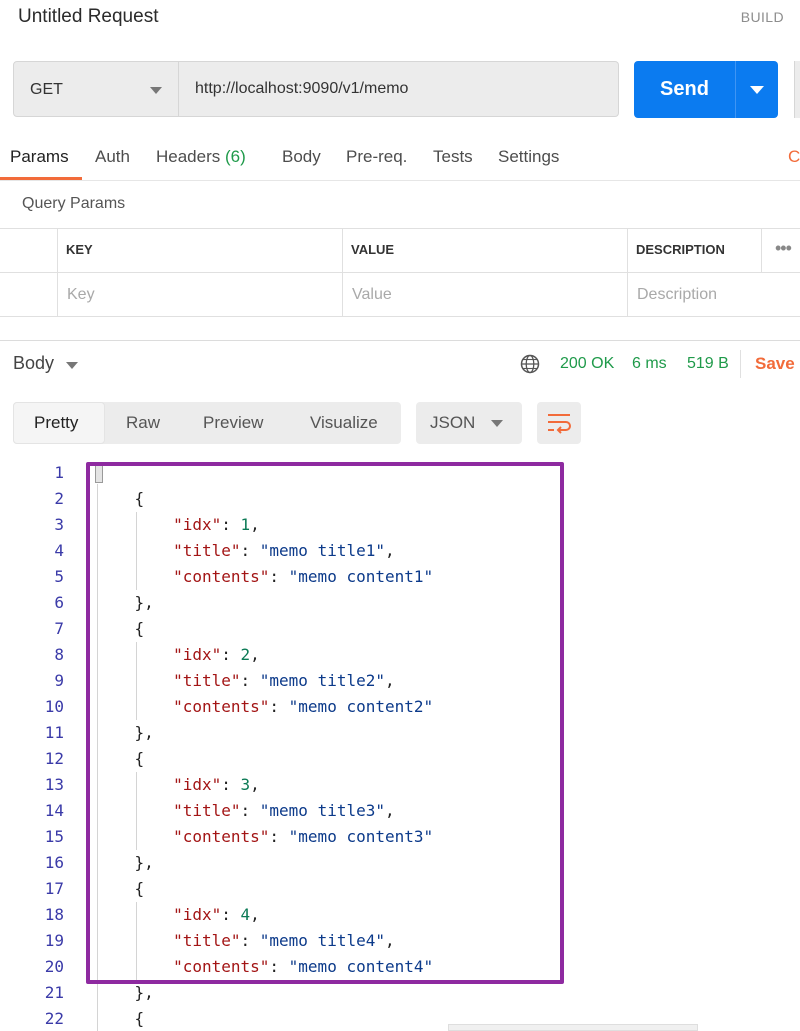  What do you see at coordinates (74, 203) in the screenshot?
I see `query-params-title: Query Params` at bounding box center [74, 203].